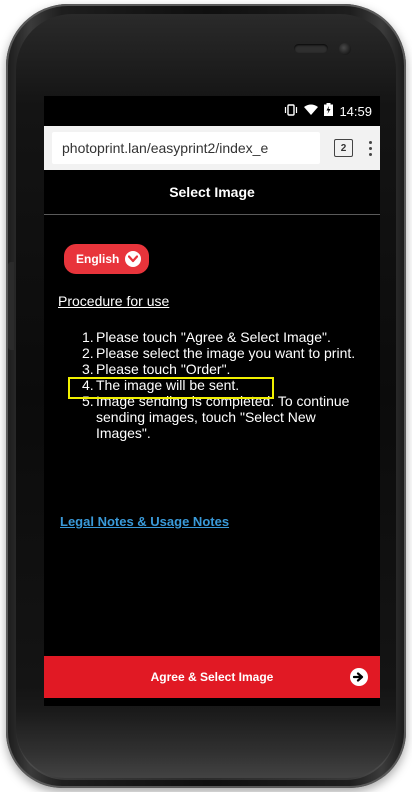 This screenshot has width=412, height=792. I want to click on overflow-menu-icon, so click(370, 148).